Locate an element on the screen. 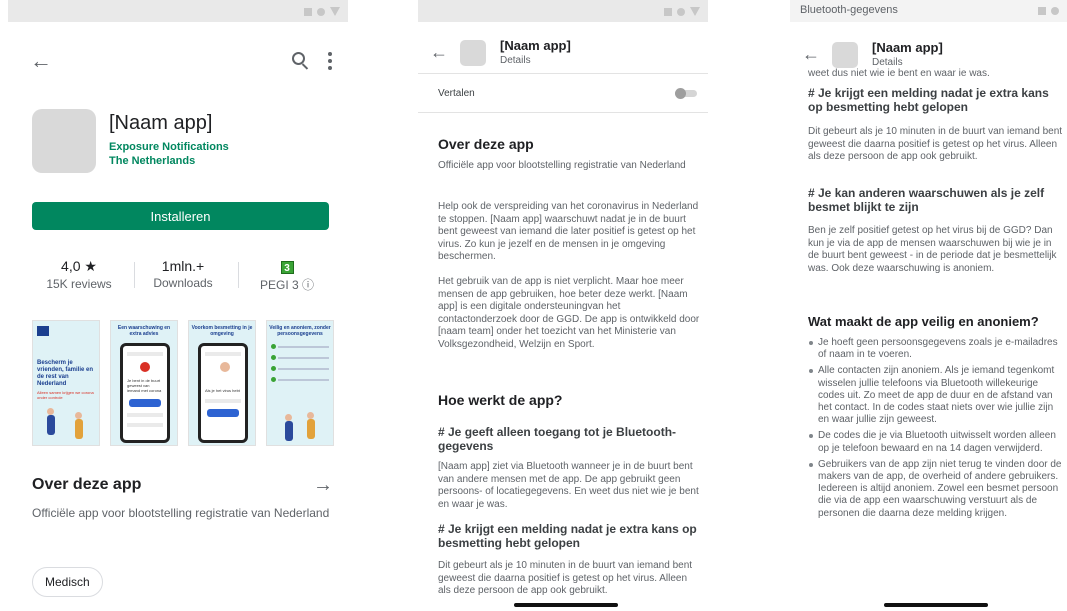 The width and height of the screenshot is (1067, 611). pegi-stat: 3 PEGI 3 ⓘ is located at coordinates (287, 275).